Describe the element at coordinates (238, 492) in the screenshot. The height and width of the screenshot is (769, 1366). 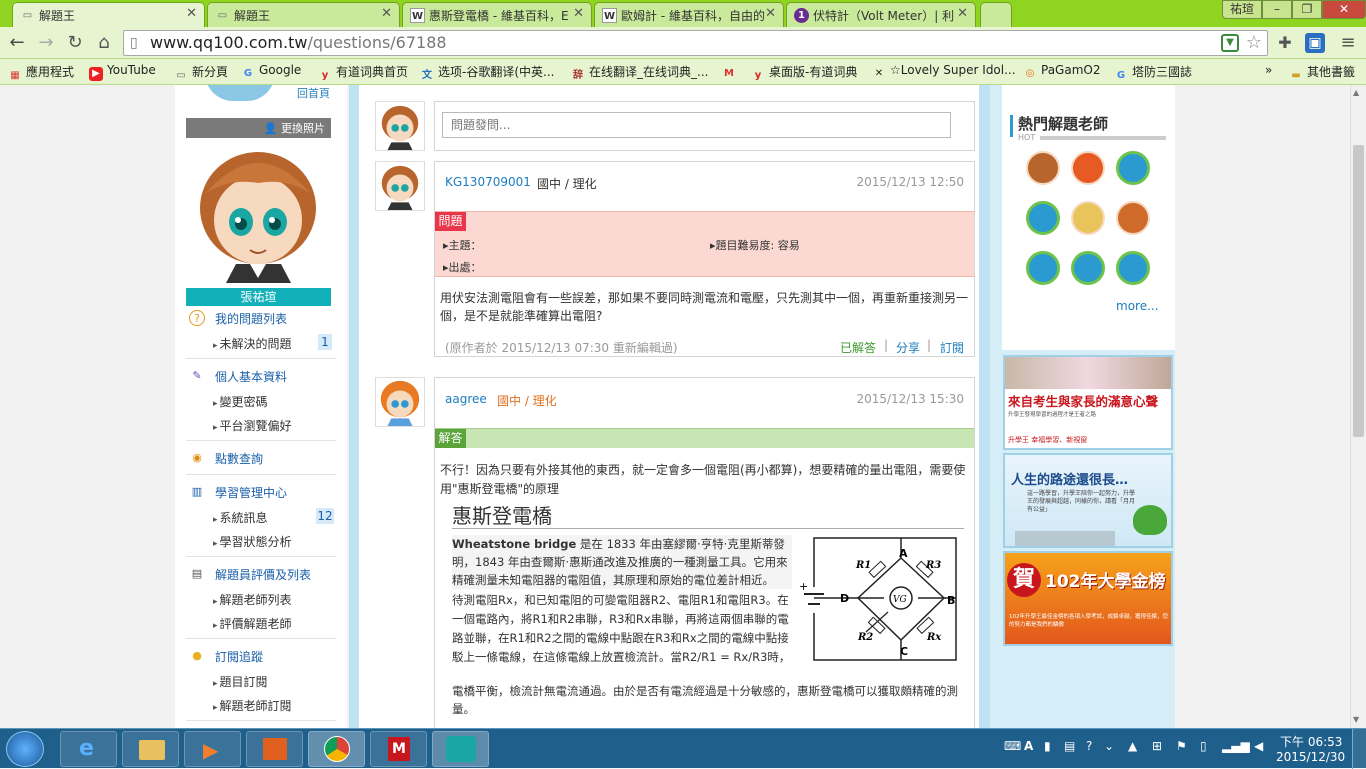
I see `menu-learning-center: ▥ 學習管理中心` at that location.